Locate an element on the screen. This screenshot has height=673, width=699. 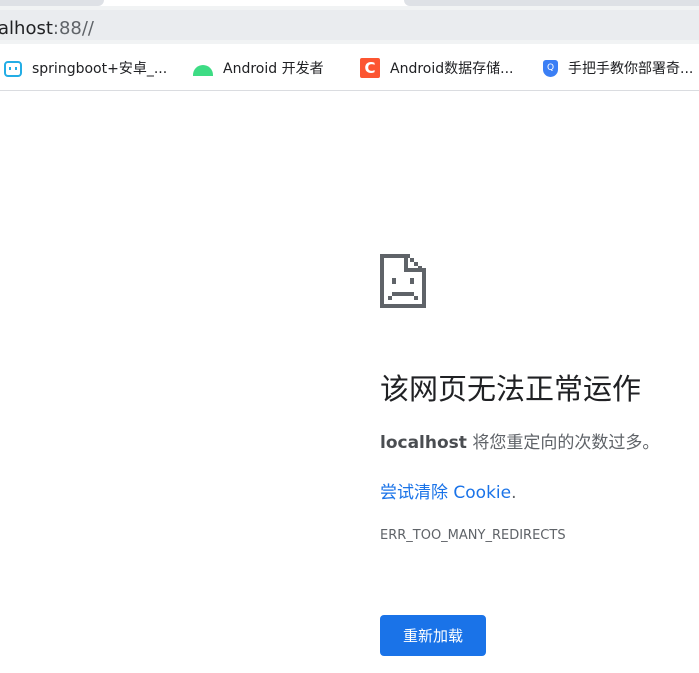
sad-document-icon is located at coordinates (403, 281).